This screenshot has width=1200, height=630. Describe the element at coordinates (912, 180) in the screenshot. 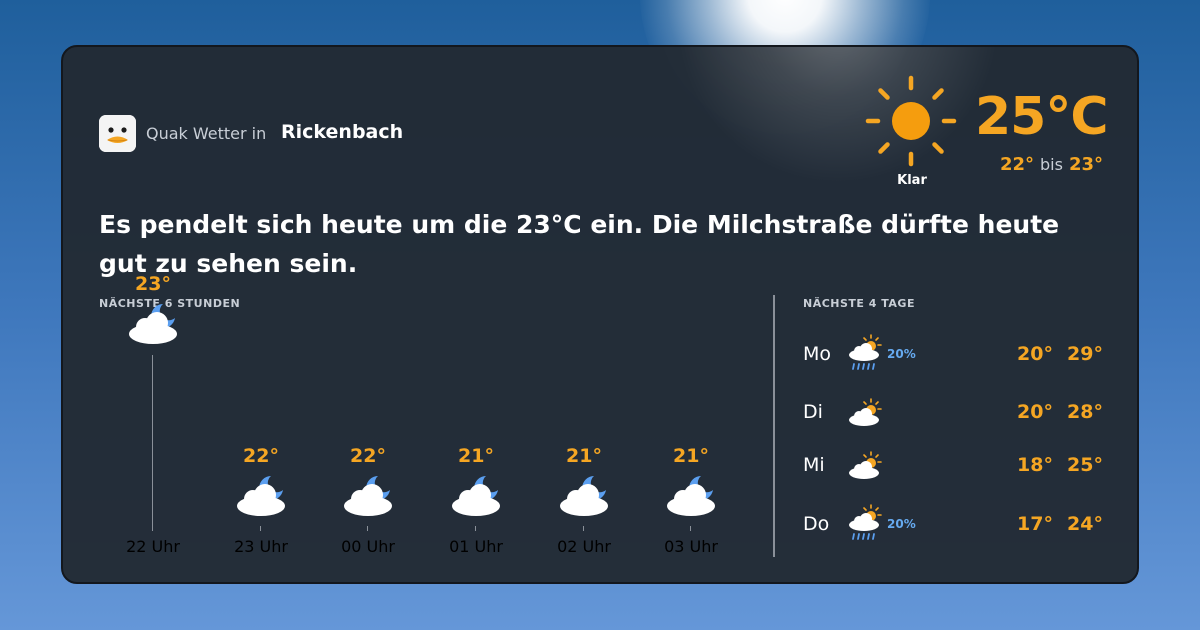

I see `current-condition: Klar` at that location.